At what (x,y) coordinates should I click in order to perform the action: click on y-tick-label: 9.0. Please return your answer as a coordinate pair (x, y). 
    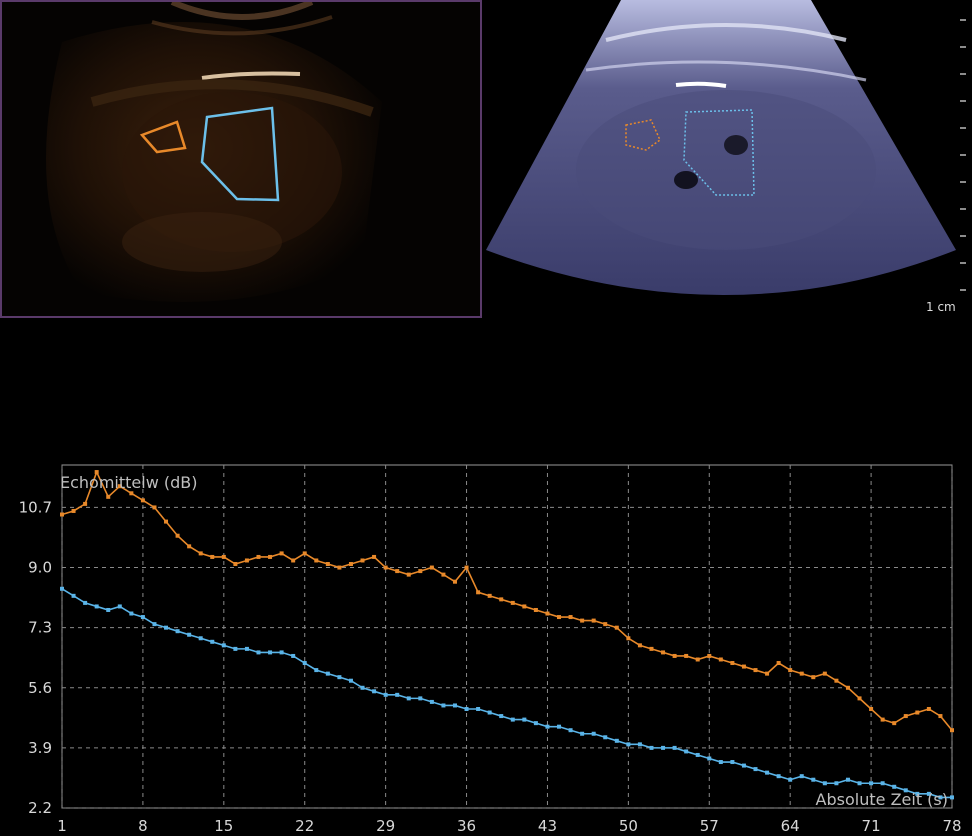
    Looking at the image, I should click on (40, 568).